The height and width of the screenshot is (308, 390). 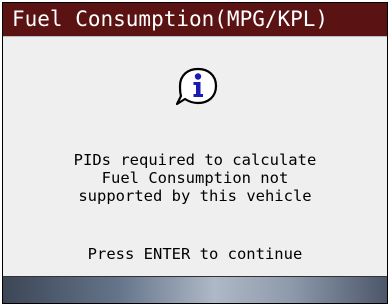 I want to click on continue-prompt: Press ENTER to continue, so click(x=195, y=254).